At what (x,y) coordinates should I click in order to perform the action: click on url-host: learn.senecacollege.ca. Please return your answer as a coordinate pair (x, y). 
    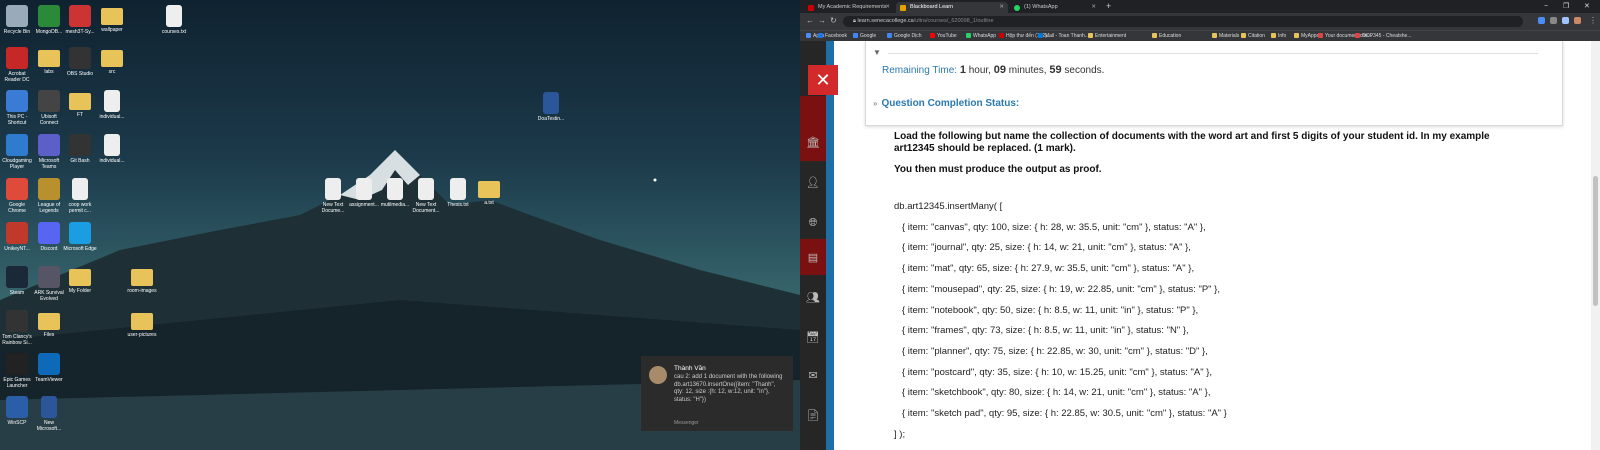
    Looking at the image, I should click on (885, 21).